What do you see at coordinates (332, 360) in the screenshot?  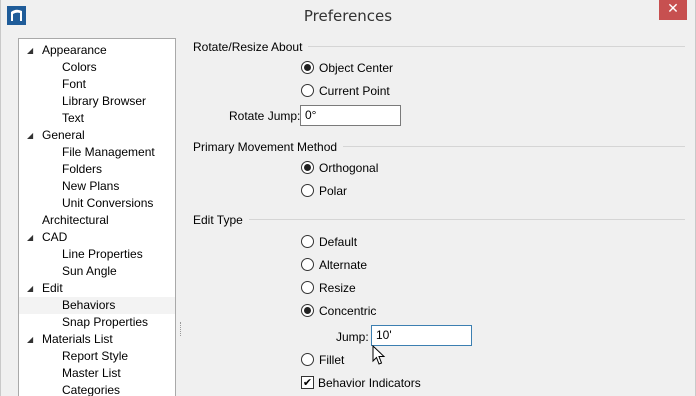 I see `radio-label: Fillet` at bounding box center [332, 360].